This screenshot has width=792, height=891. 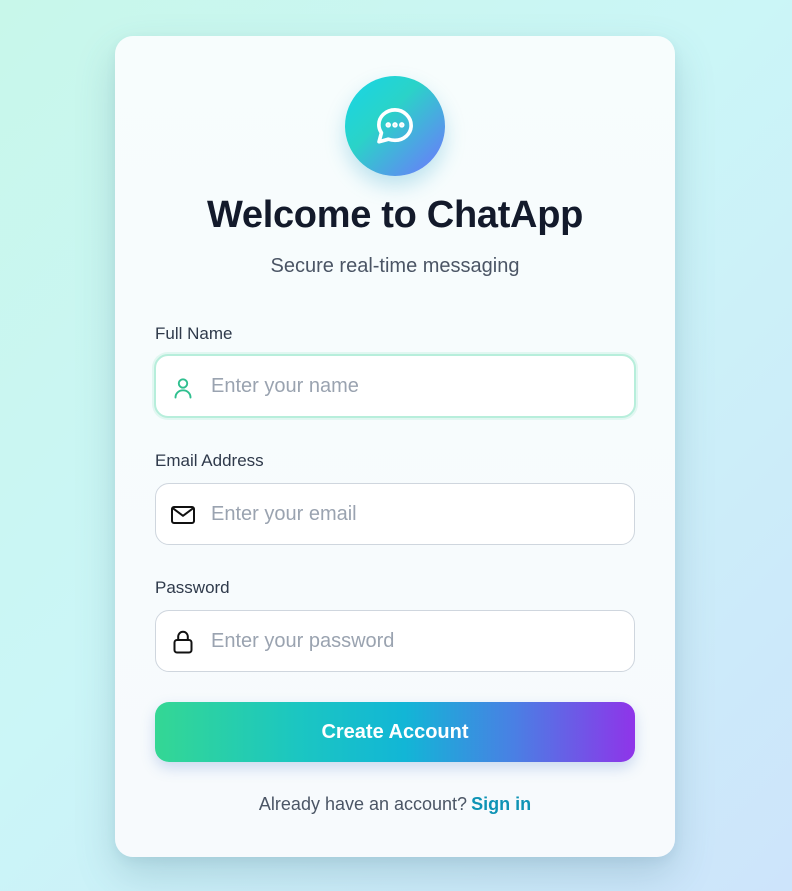 What do you see at coordinates (363, 804) in the screenshot?
I see `signin-prompt-text: Already have an account?` at bounding box center [363, 804].